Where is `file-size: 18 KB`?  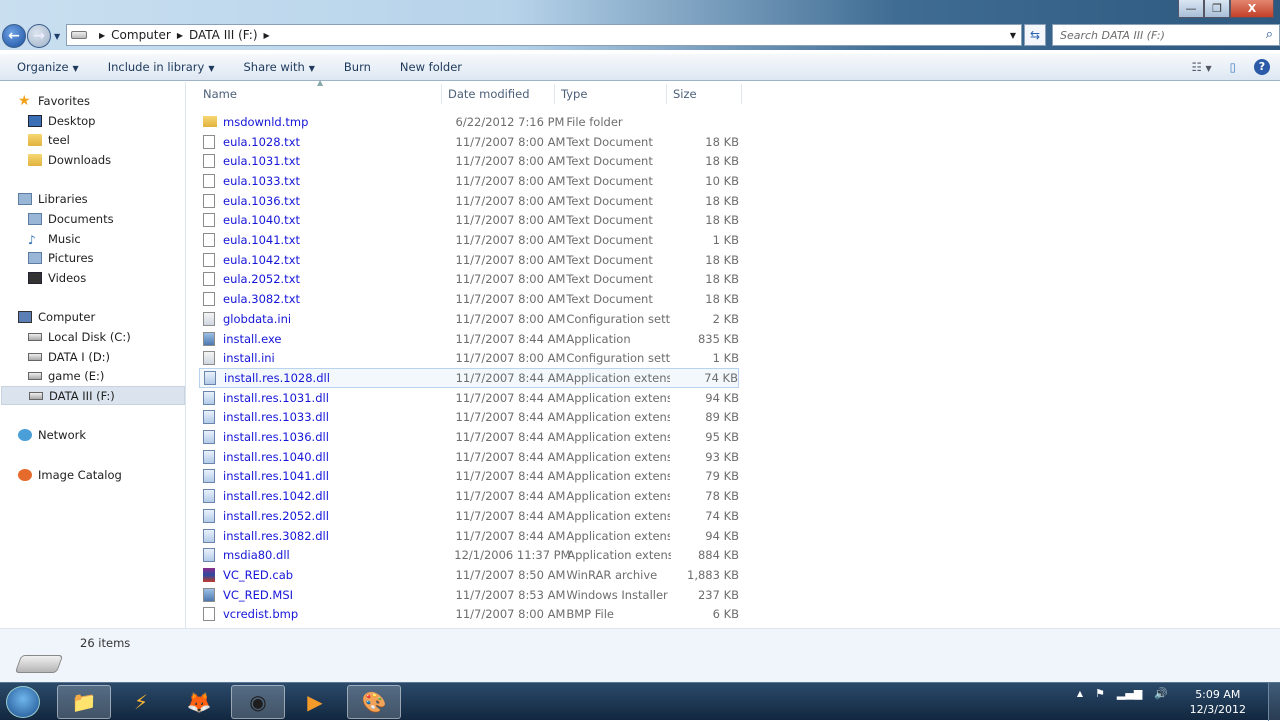
file-size: 18 KB is located at coordinates (722, 279).